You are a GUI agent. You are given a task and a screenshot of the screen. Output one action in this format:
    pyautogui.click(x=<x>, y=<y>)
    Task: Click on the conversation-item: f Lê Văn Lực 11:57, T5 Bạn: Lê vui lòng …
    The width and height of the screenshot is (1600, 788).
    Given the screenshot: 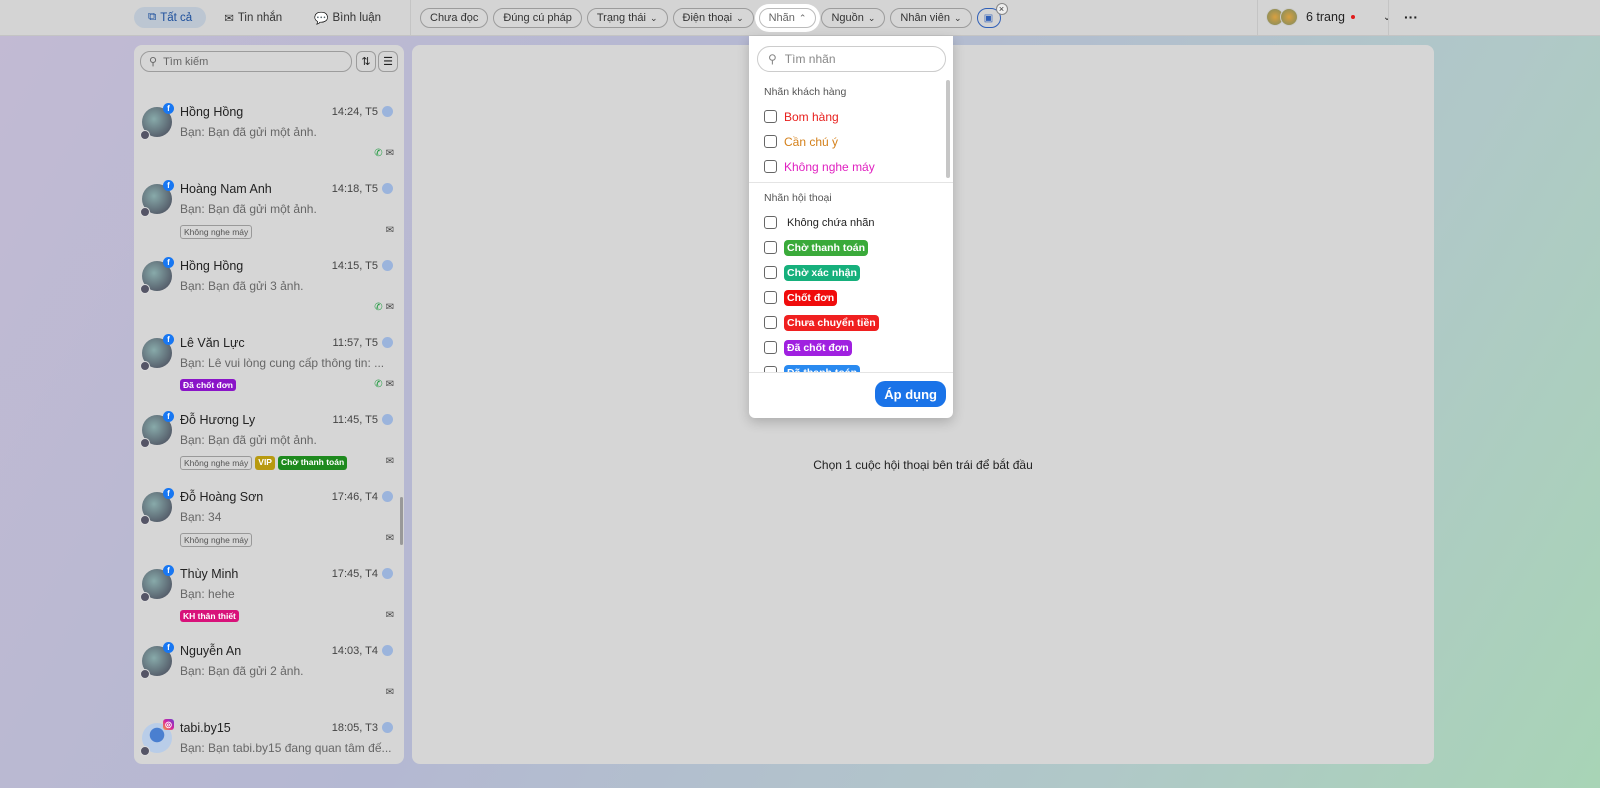 What is the action you would take?
    pyautogui.click(x=269, y=372)
    